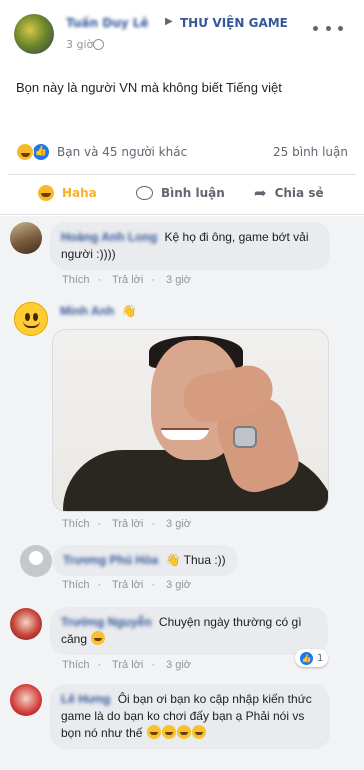  I want to click on comment-icon, so click(144, 193).